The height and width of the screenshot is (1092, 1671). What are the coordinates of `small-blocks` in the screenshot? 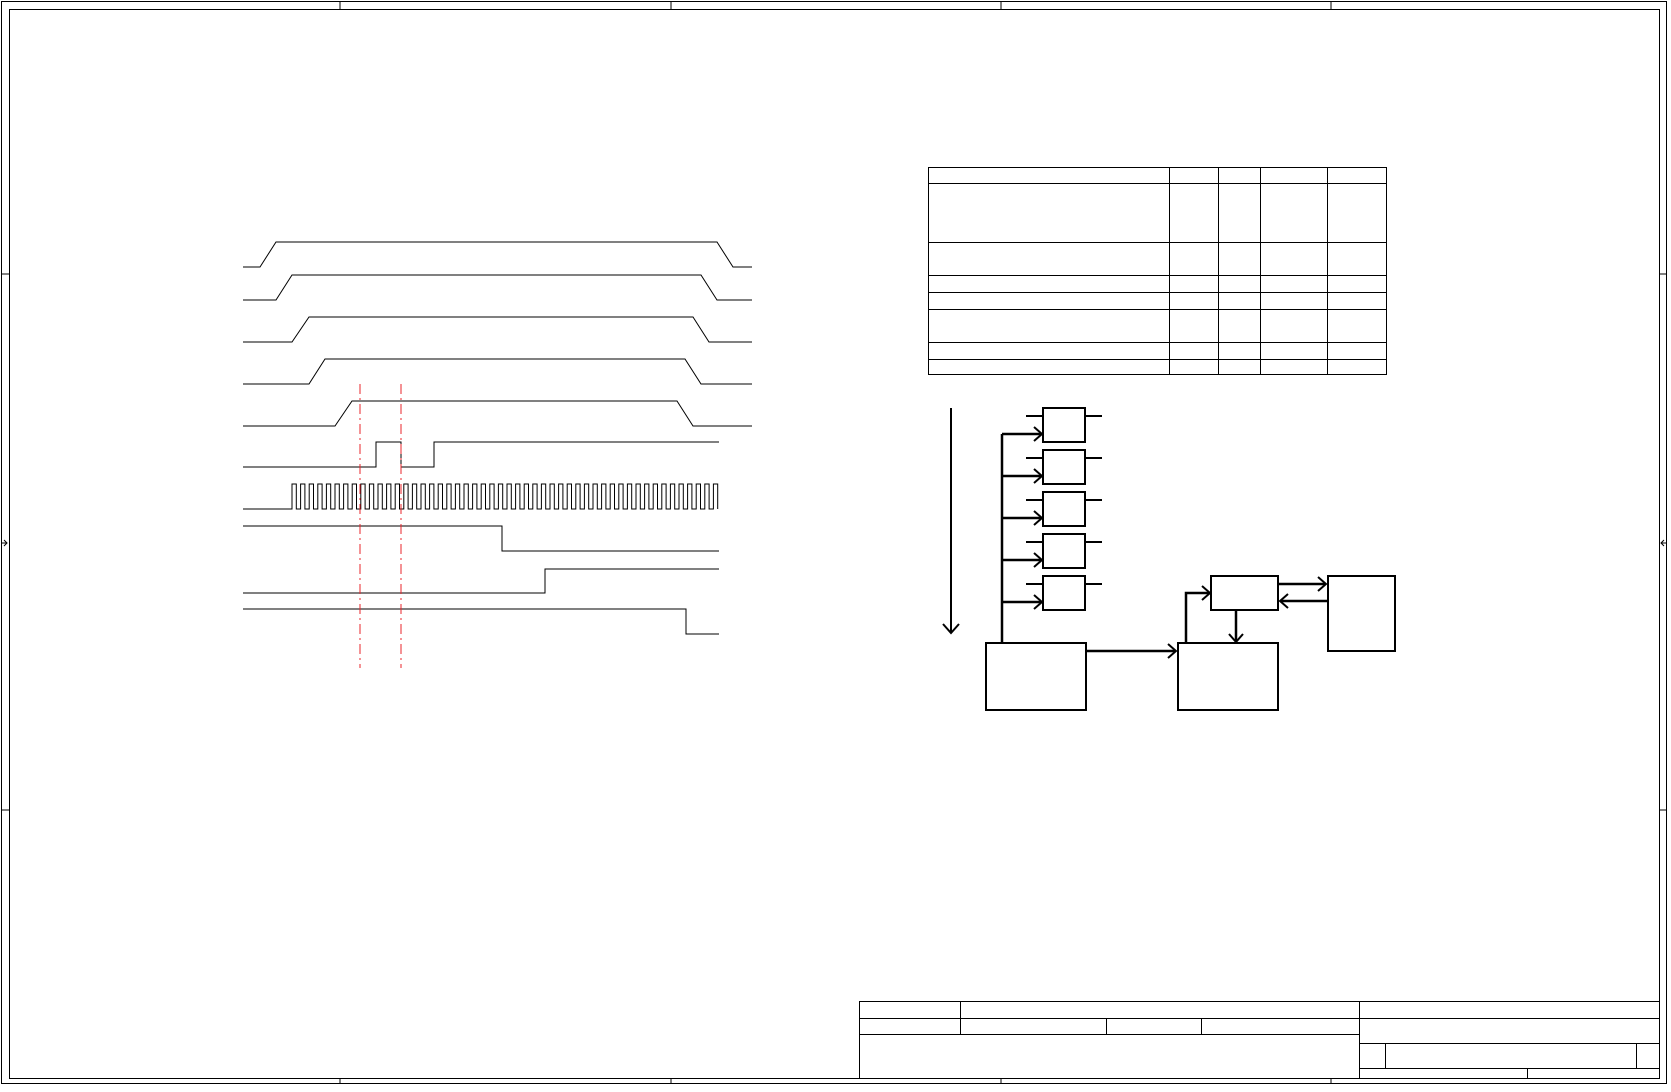 It's located at (1064, 509).